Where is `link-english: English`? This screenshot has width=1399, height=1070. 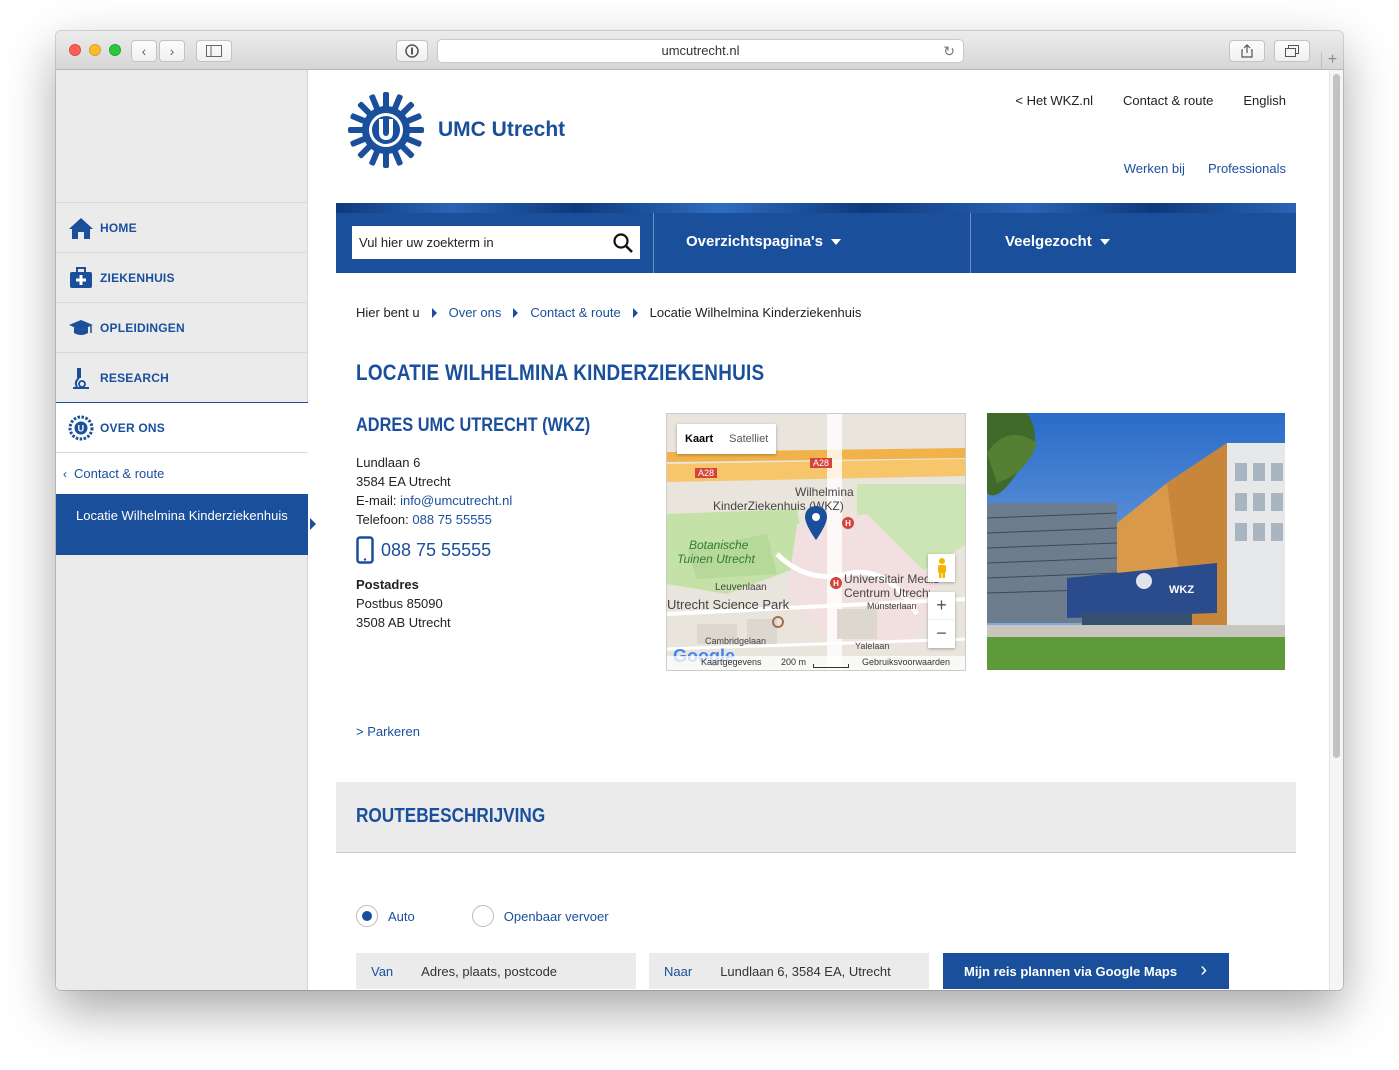
link-english: English is located at coordinates (1264, 100).